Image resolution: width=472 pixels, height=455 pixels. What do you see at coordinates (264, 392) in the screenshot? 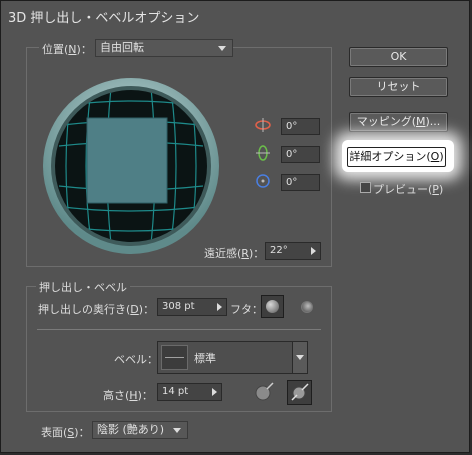
I see `bevel-extent-out-icon` at bounding box center [264, 392].